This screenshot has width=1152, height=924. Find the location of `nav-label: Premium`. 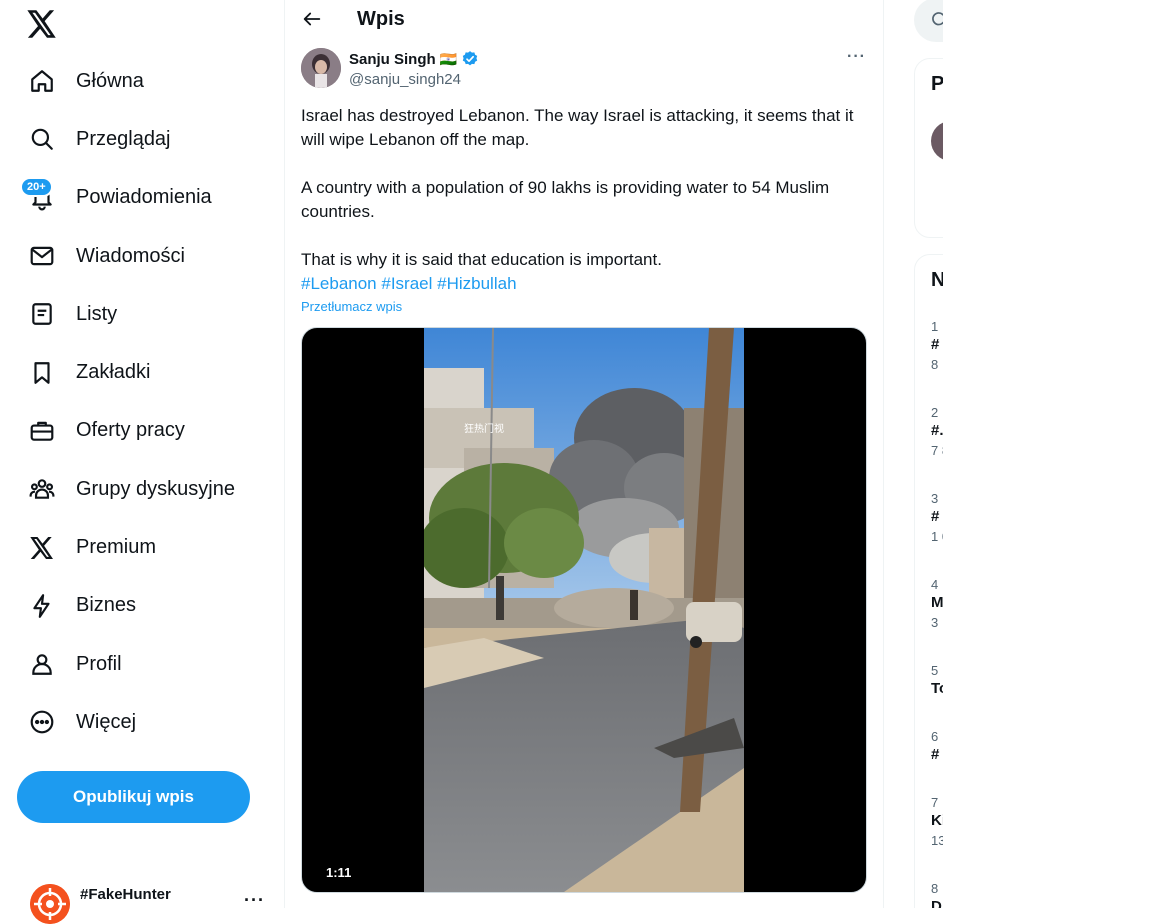

nav-label: Premium is located at coordinates (116, 547).